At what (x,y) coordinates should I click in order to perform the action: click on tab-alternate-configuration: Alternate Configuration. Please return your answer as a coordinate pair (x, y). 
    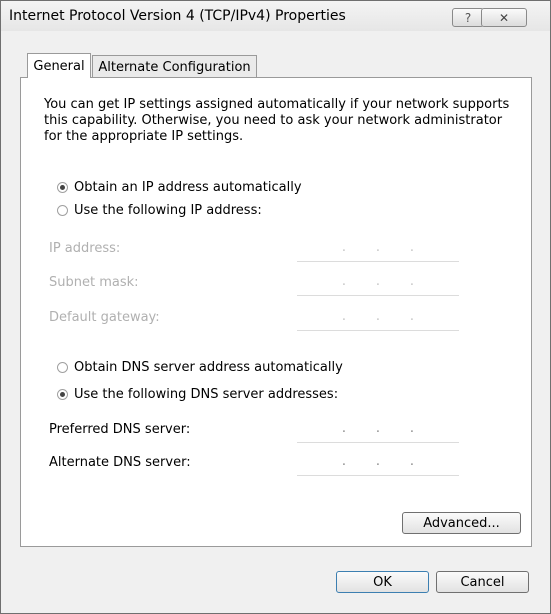
    Looking at the image, I should click on (174, 66).